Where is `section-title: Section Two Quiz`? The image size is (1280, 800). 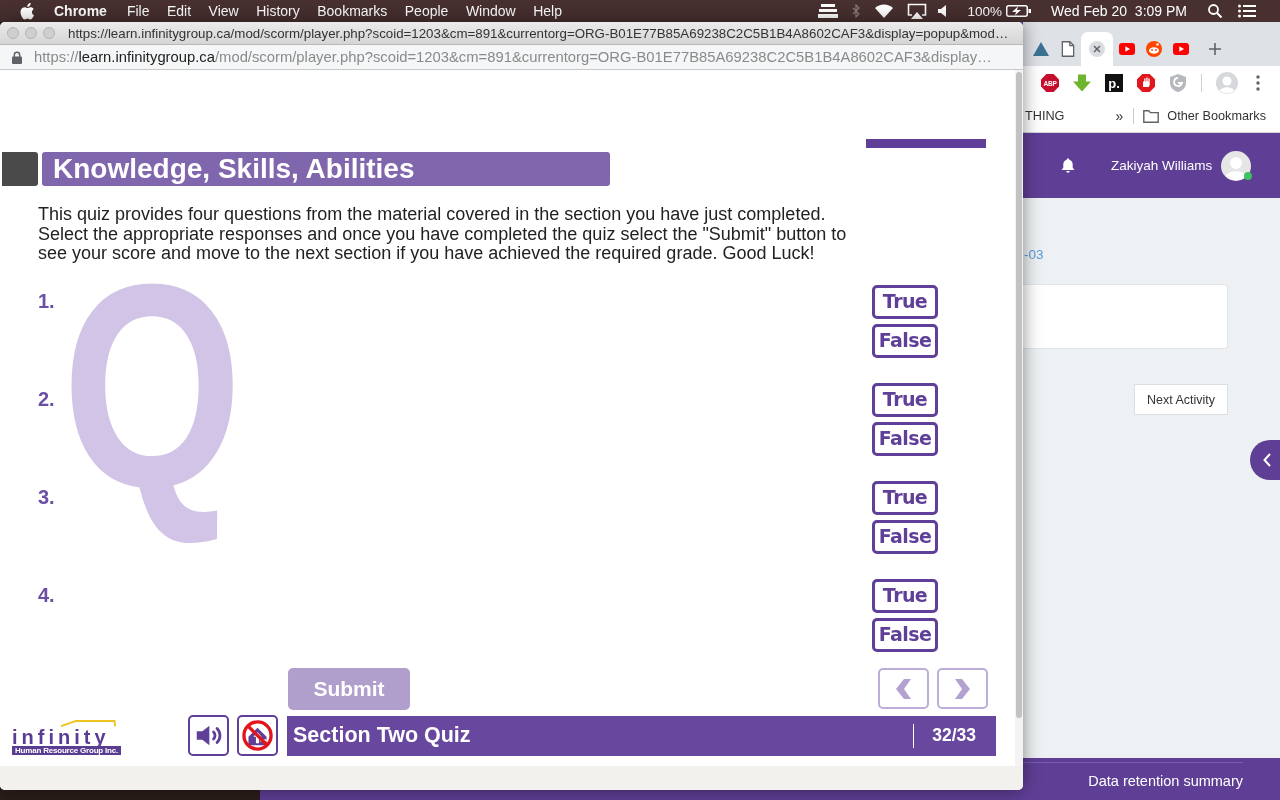 section-title: Section Two Quiz is located at coordinates (382, 735).